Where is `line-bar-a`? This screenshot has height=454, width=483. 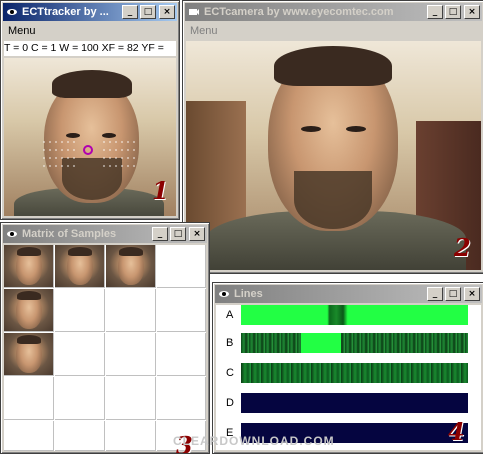 line-bar-a is located at coordinates (354, 315).